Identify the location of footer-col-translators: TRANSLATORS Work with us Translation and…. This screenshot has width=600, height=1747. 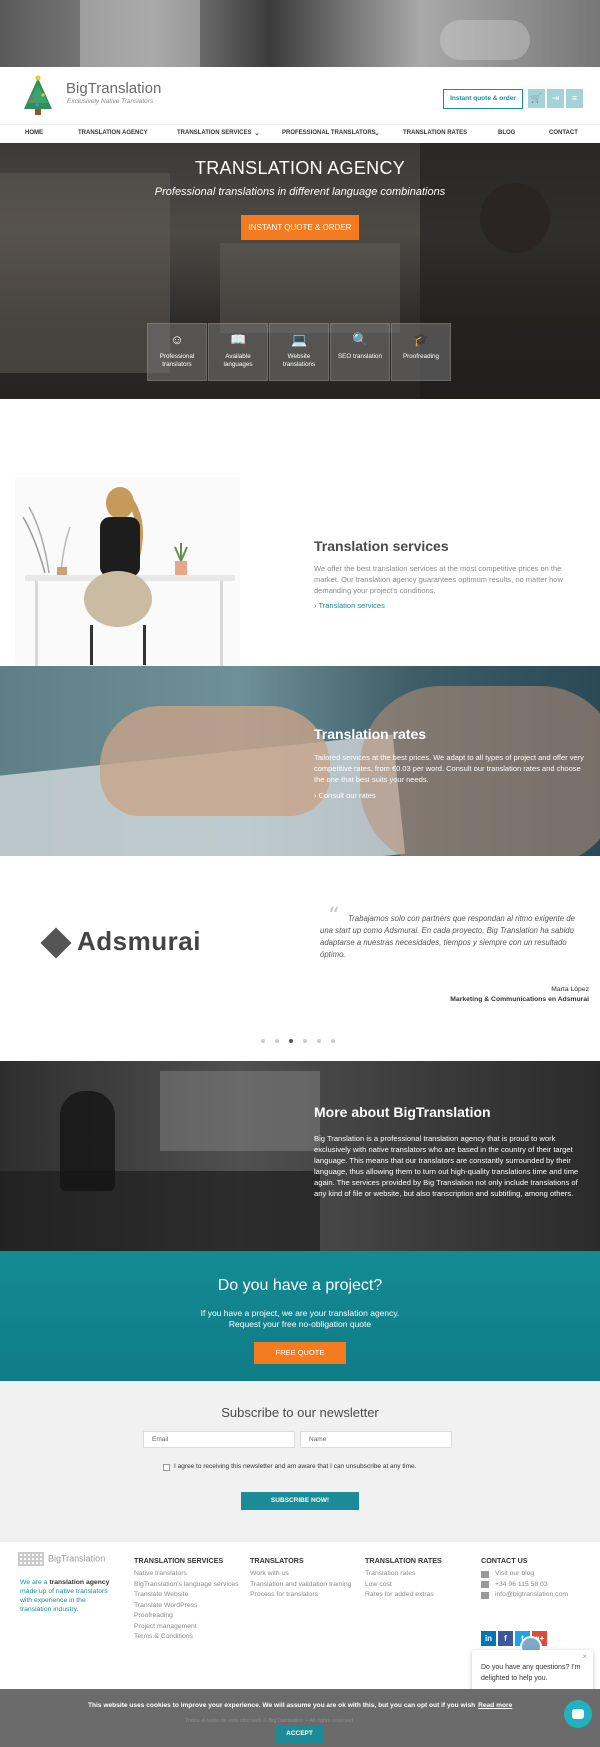
(305, 1578).